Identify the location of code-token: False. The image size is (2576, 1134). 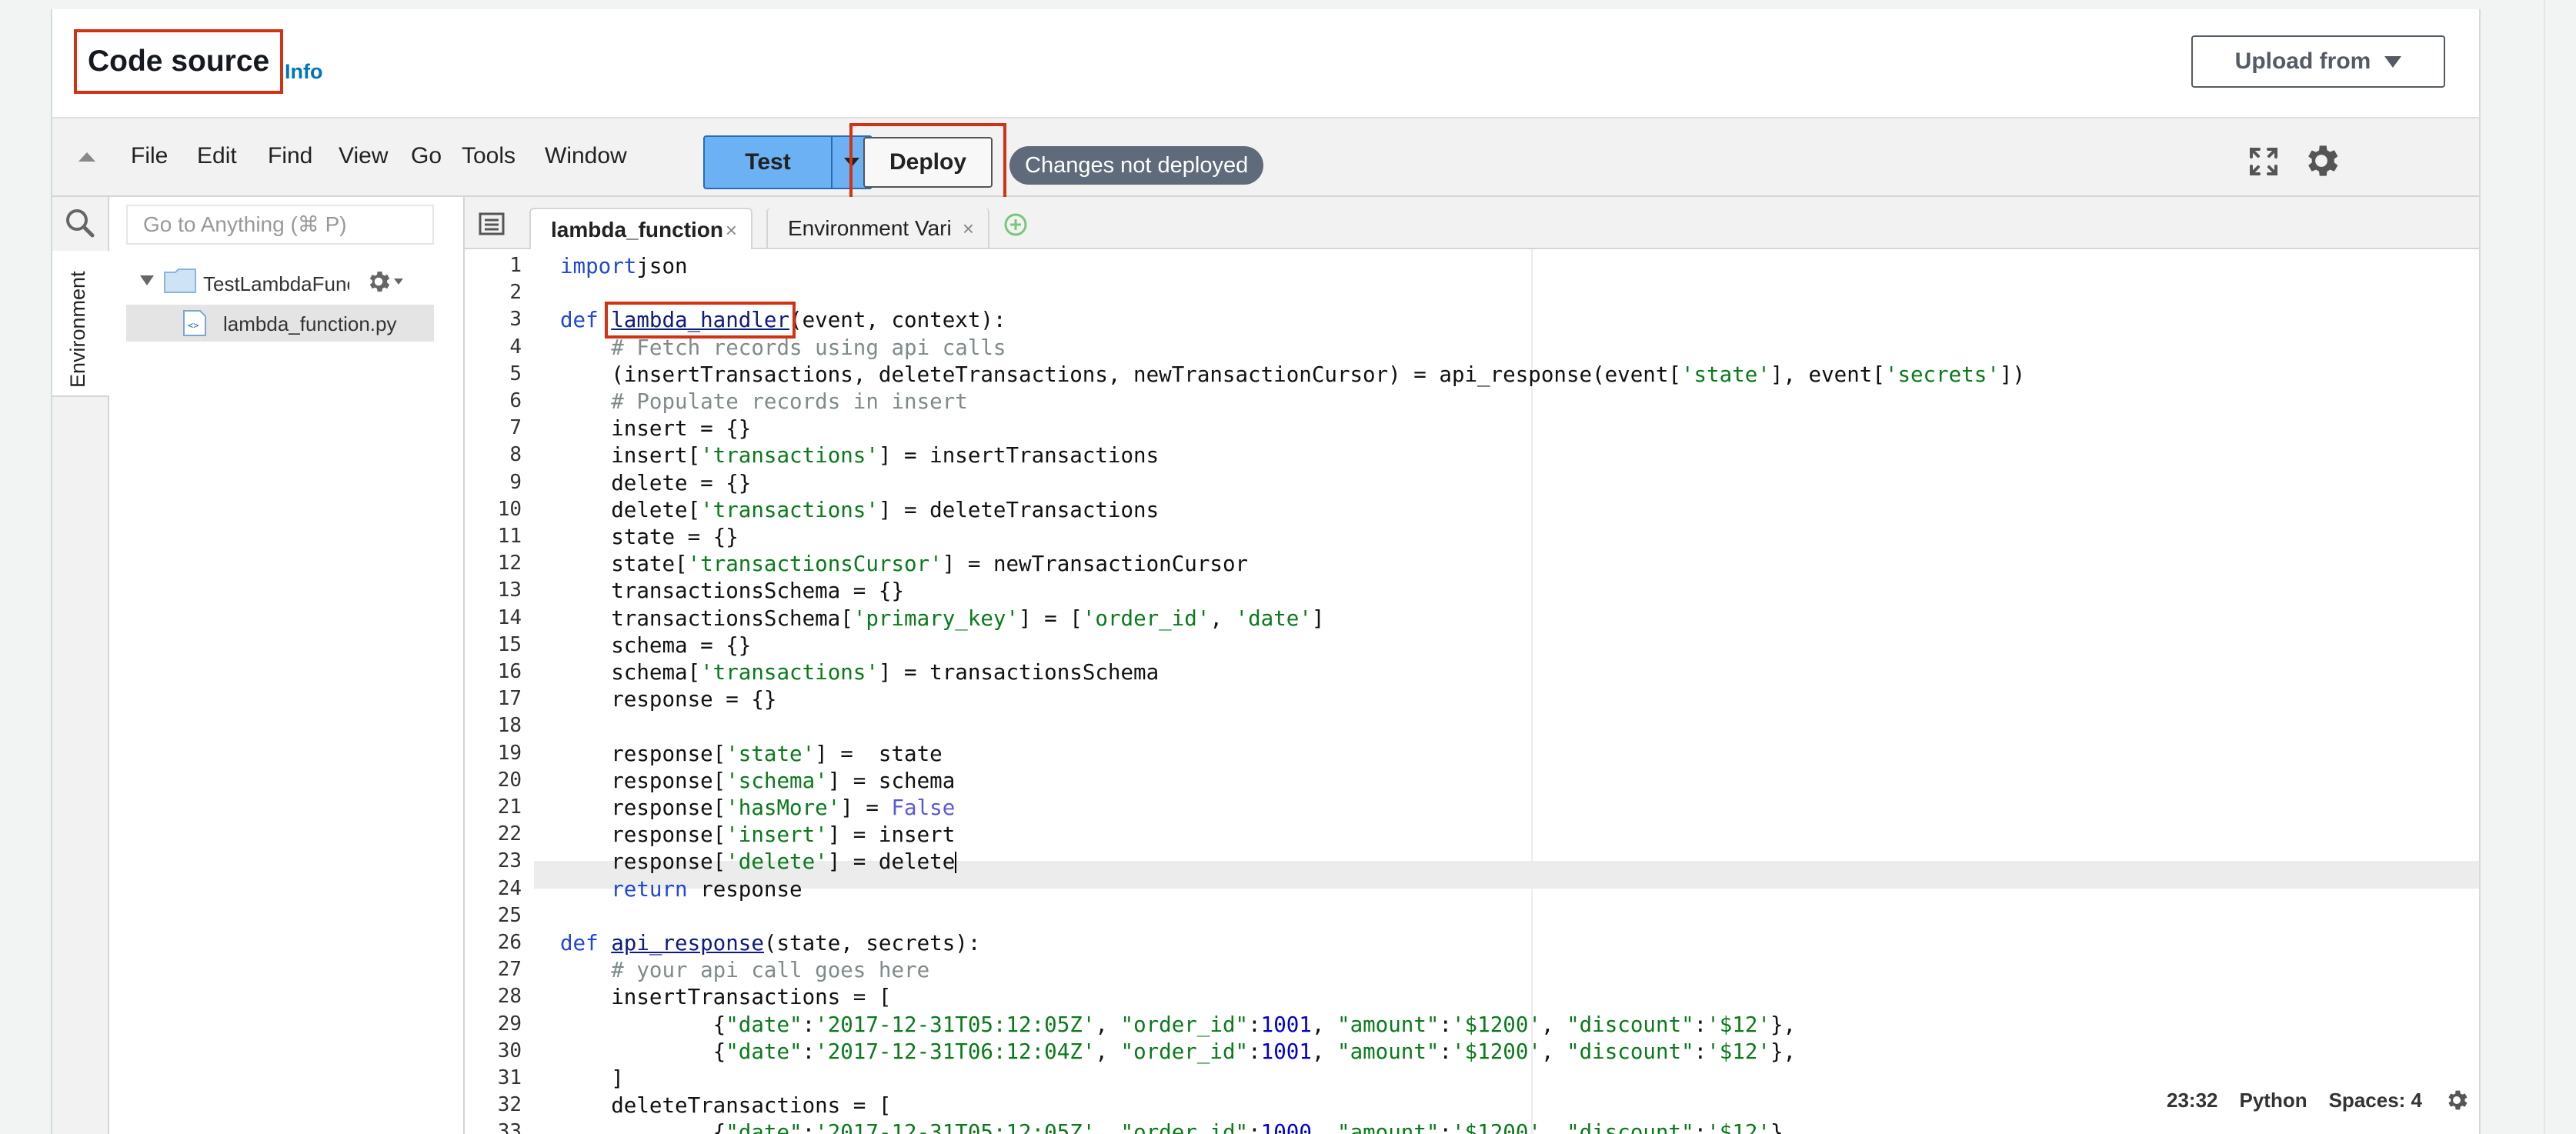
(923, 808).